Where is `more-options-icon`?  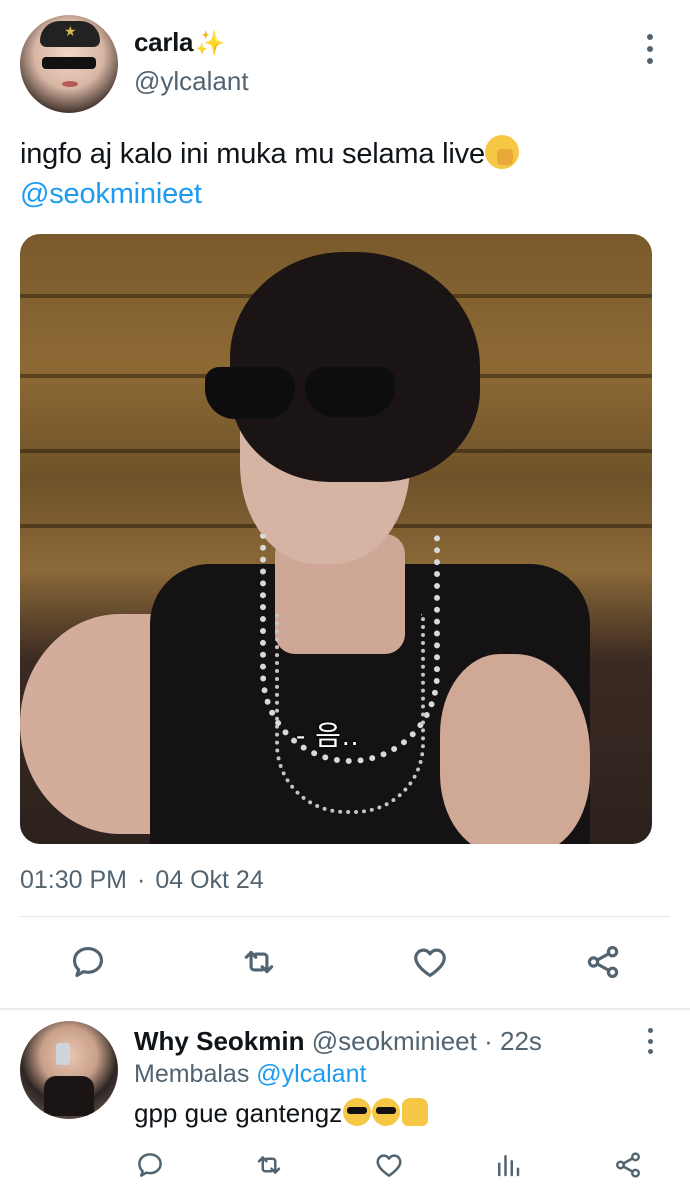 more-options-icon is located at coordinates (650, 49).